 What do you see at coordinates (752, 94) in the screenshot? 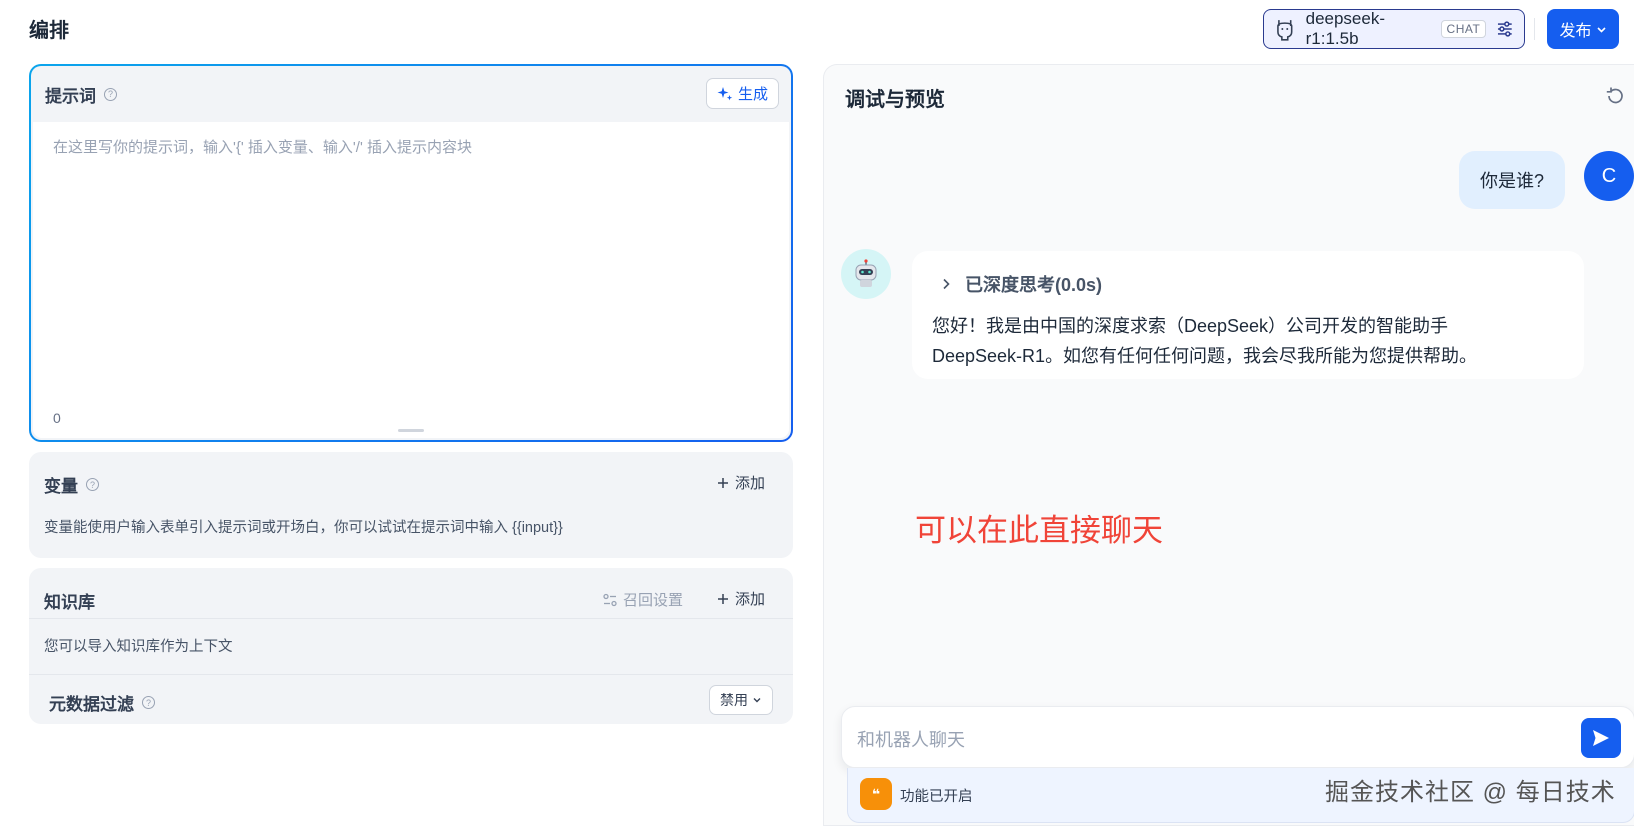
I see `generate-label: 生成` at bounding box center [752, 94].